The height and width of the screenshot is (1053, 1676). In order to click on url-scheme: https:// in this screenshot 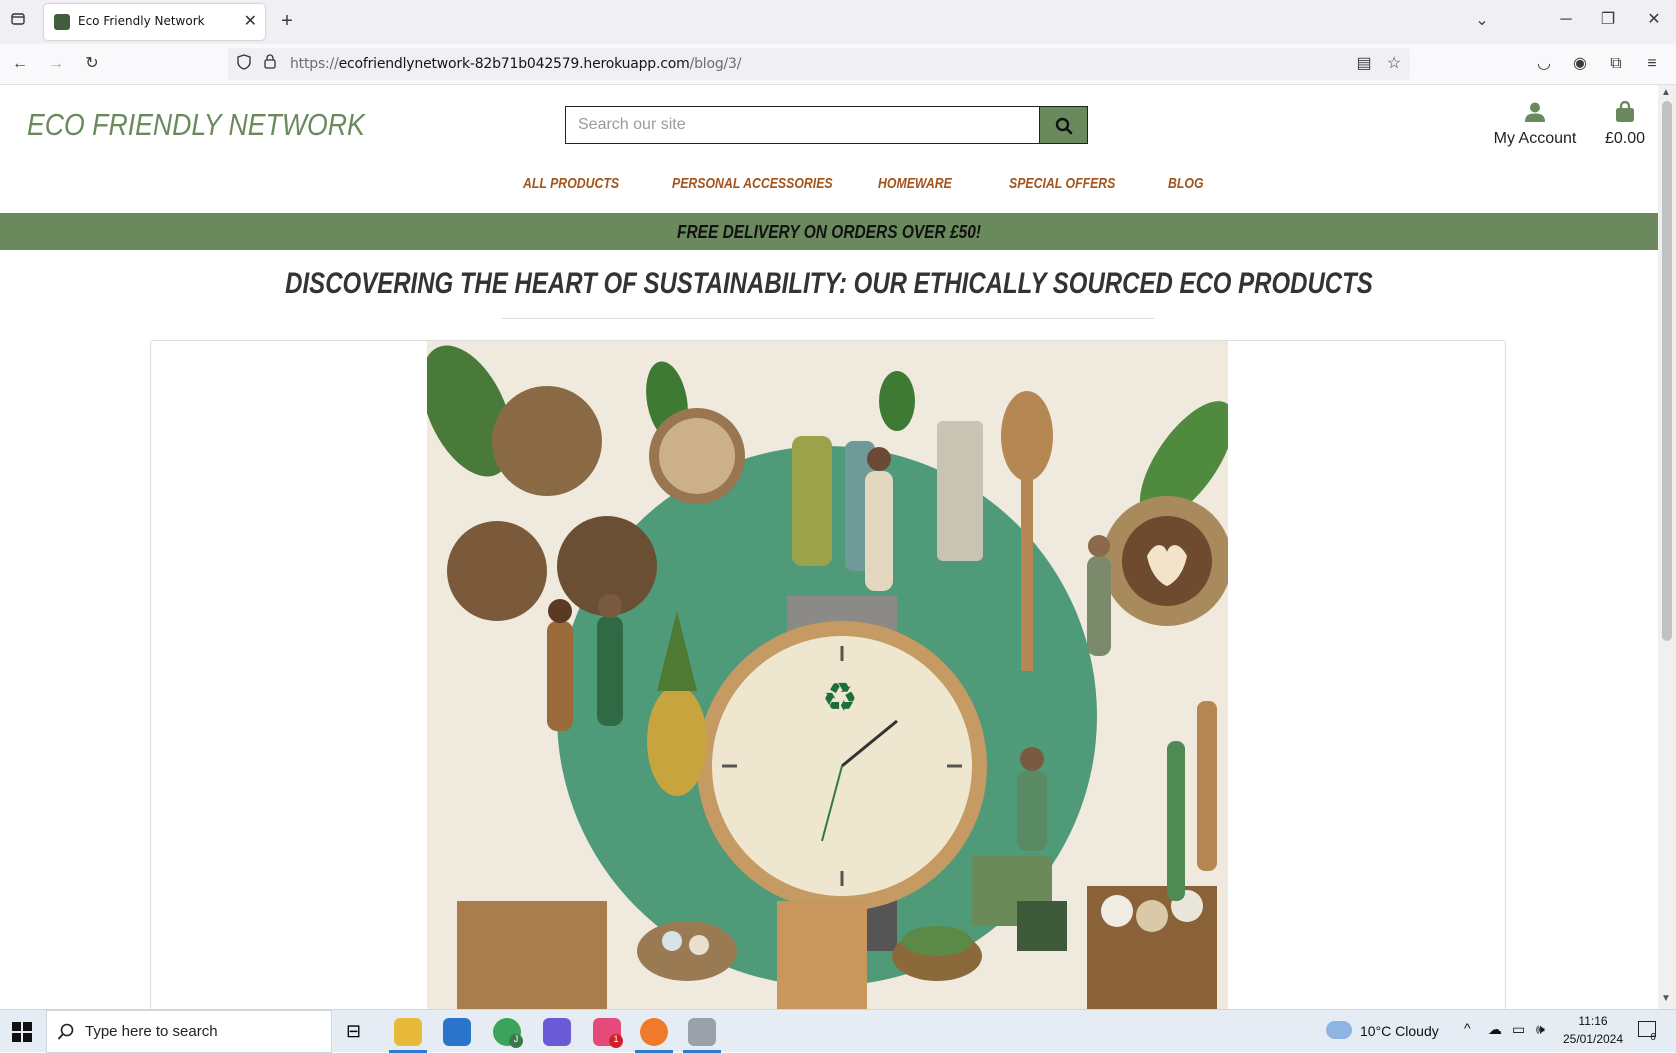, I will do `click(314, 64)`.